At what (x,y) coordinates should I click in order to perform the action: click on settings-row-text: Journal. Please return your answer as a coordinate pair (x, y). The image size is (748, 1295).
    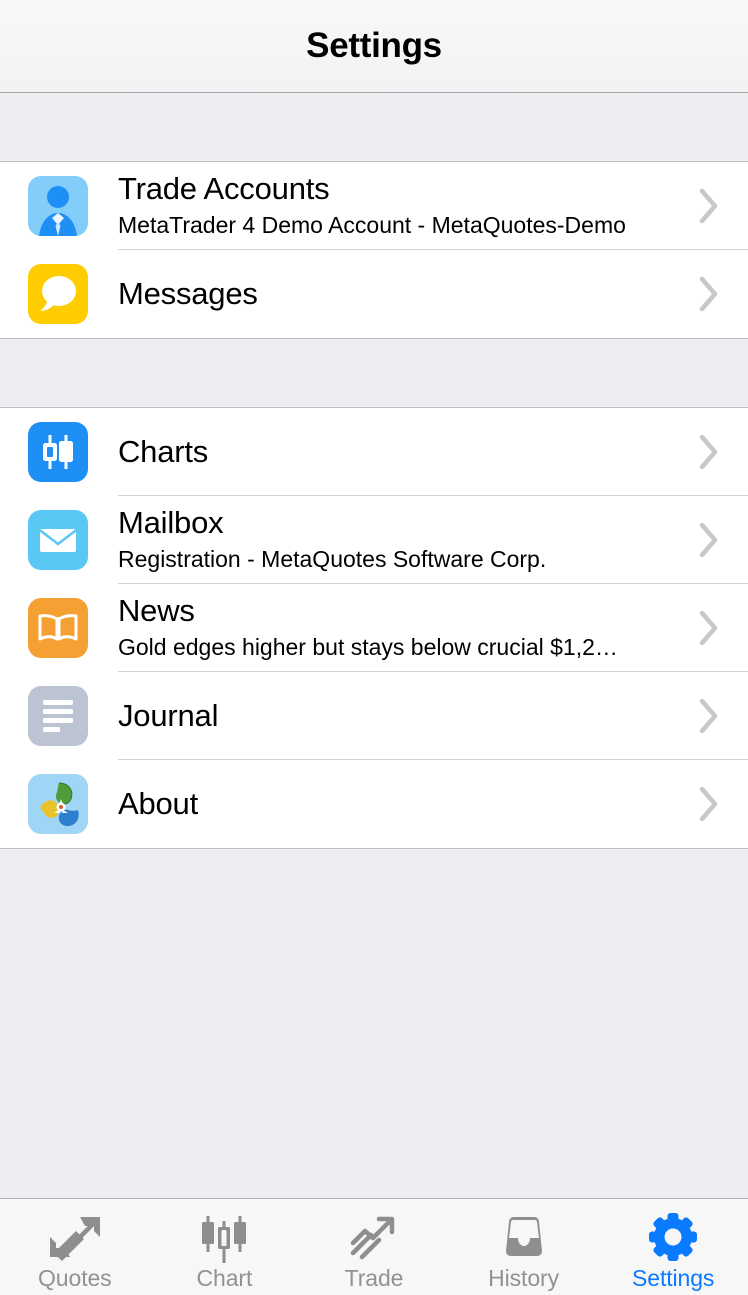
    Looking at the image, I should click on (401, 716).